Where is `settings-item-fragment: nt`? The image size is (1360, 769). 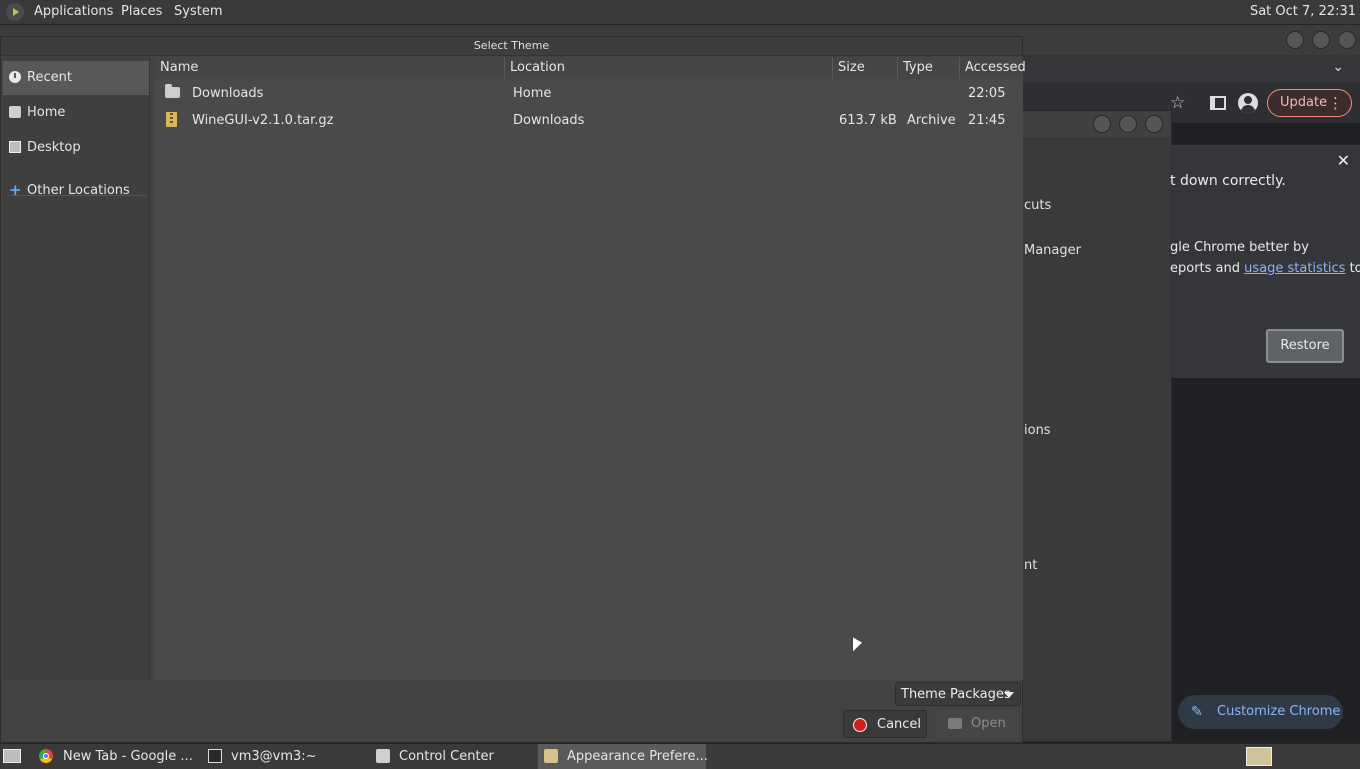 settings-item-fragment: nt is located at coordinates (1030, 565).